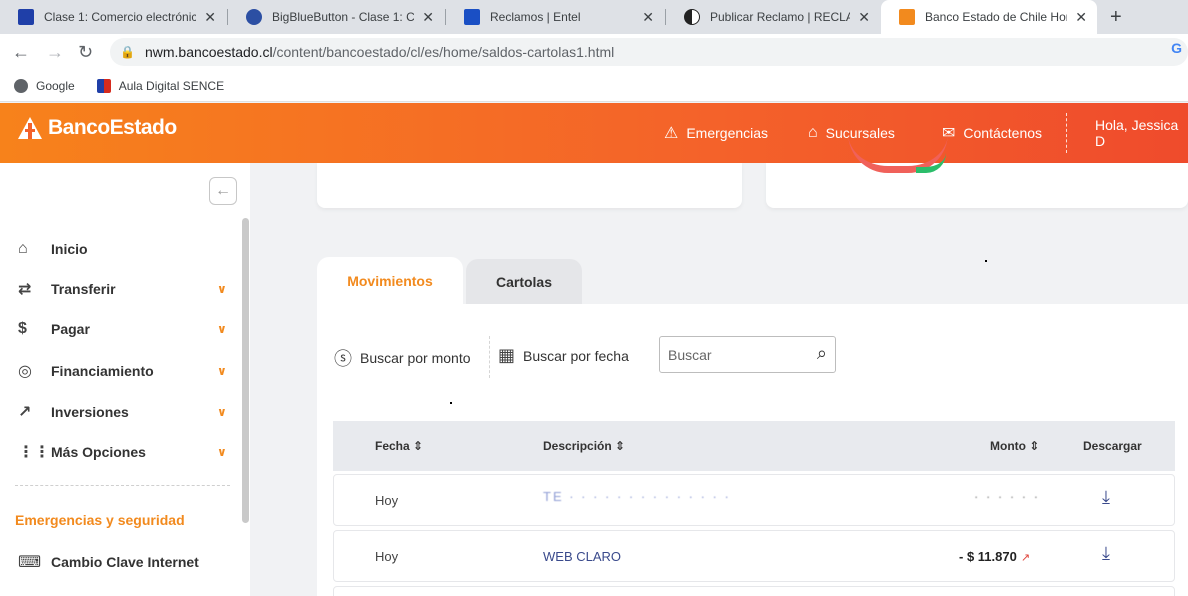 The width and height of the screenshot is (1188, 596). Describe the element at coordinates (822, 353) in the screenshot. I see `search-icon: ⌕` at that location.